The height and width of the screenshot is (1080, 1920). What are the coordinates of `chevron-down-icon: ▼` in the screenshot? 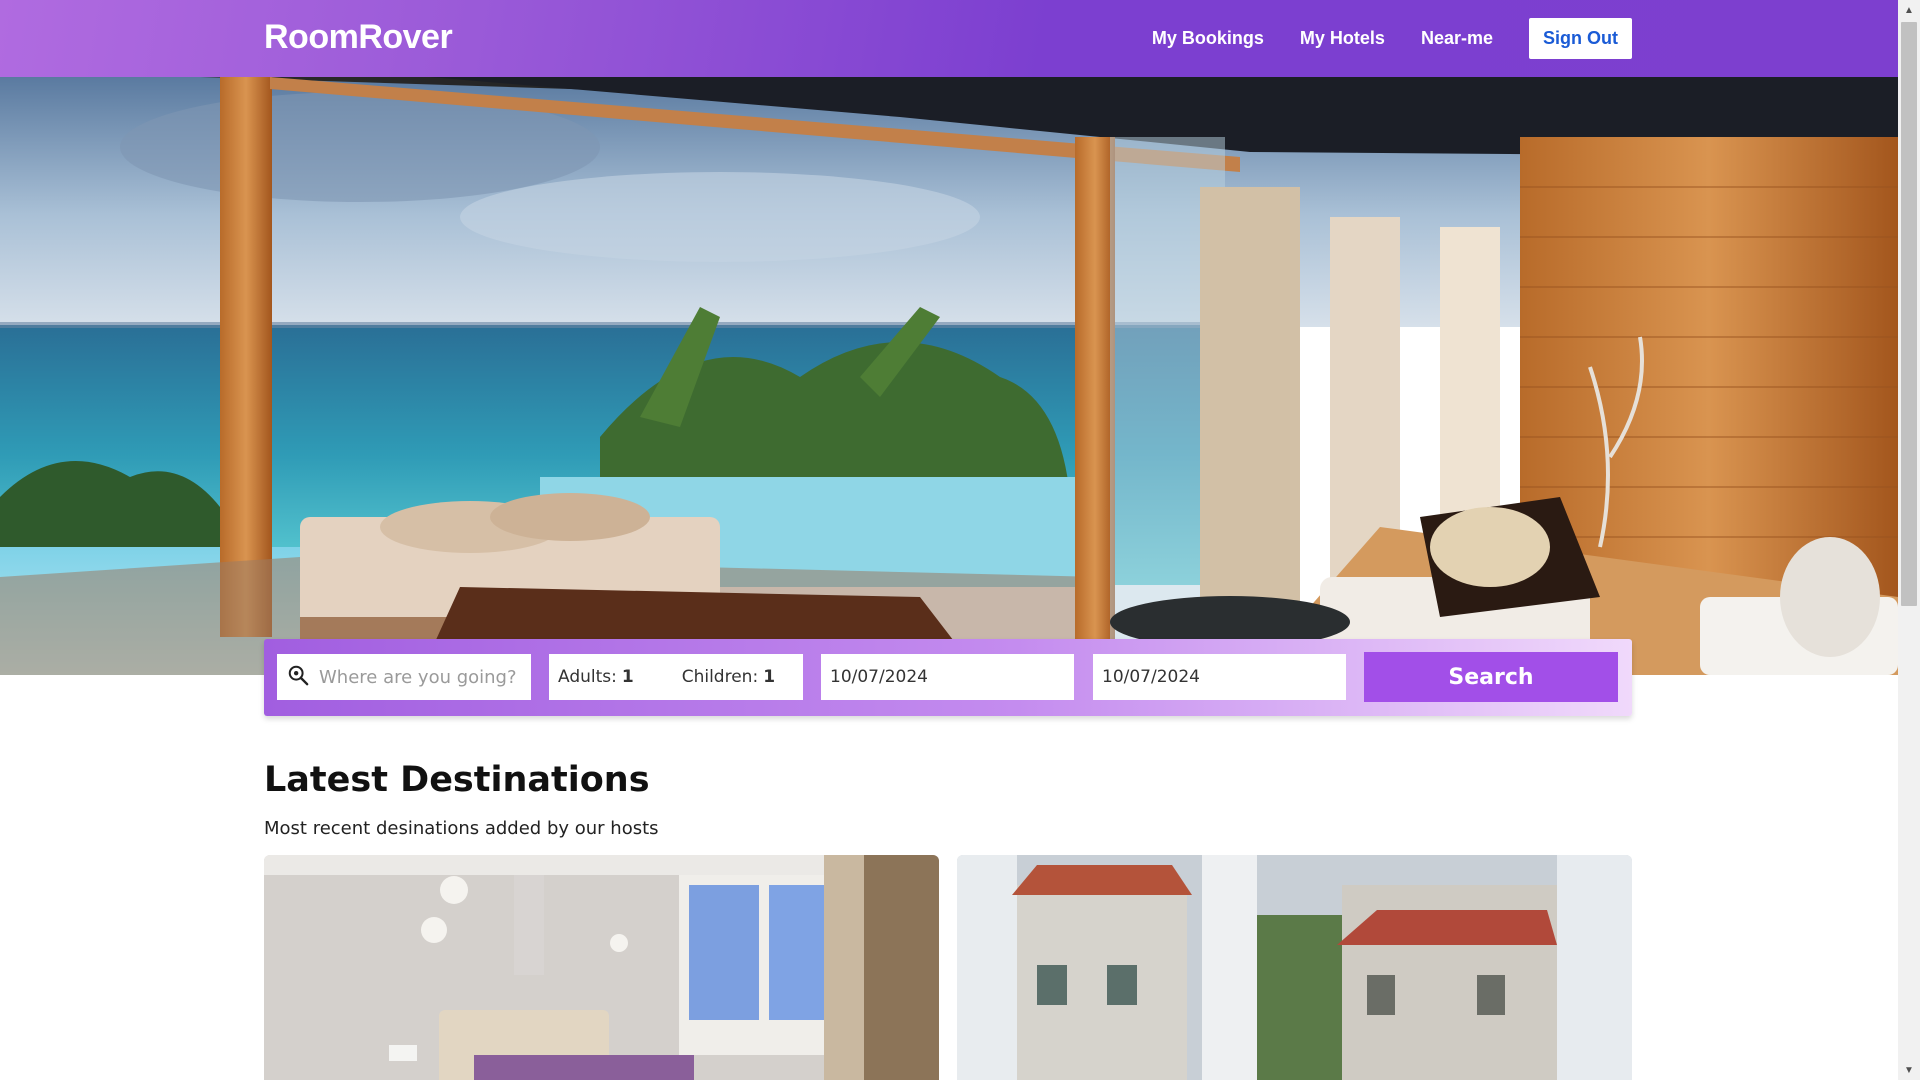 It's located at (1909, 1070).